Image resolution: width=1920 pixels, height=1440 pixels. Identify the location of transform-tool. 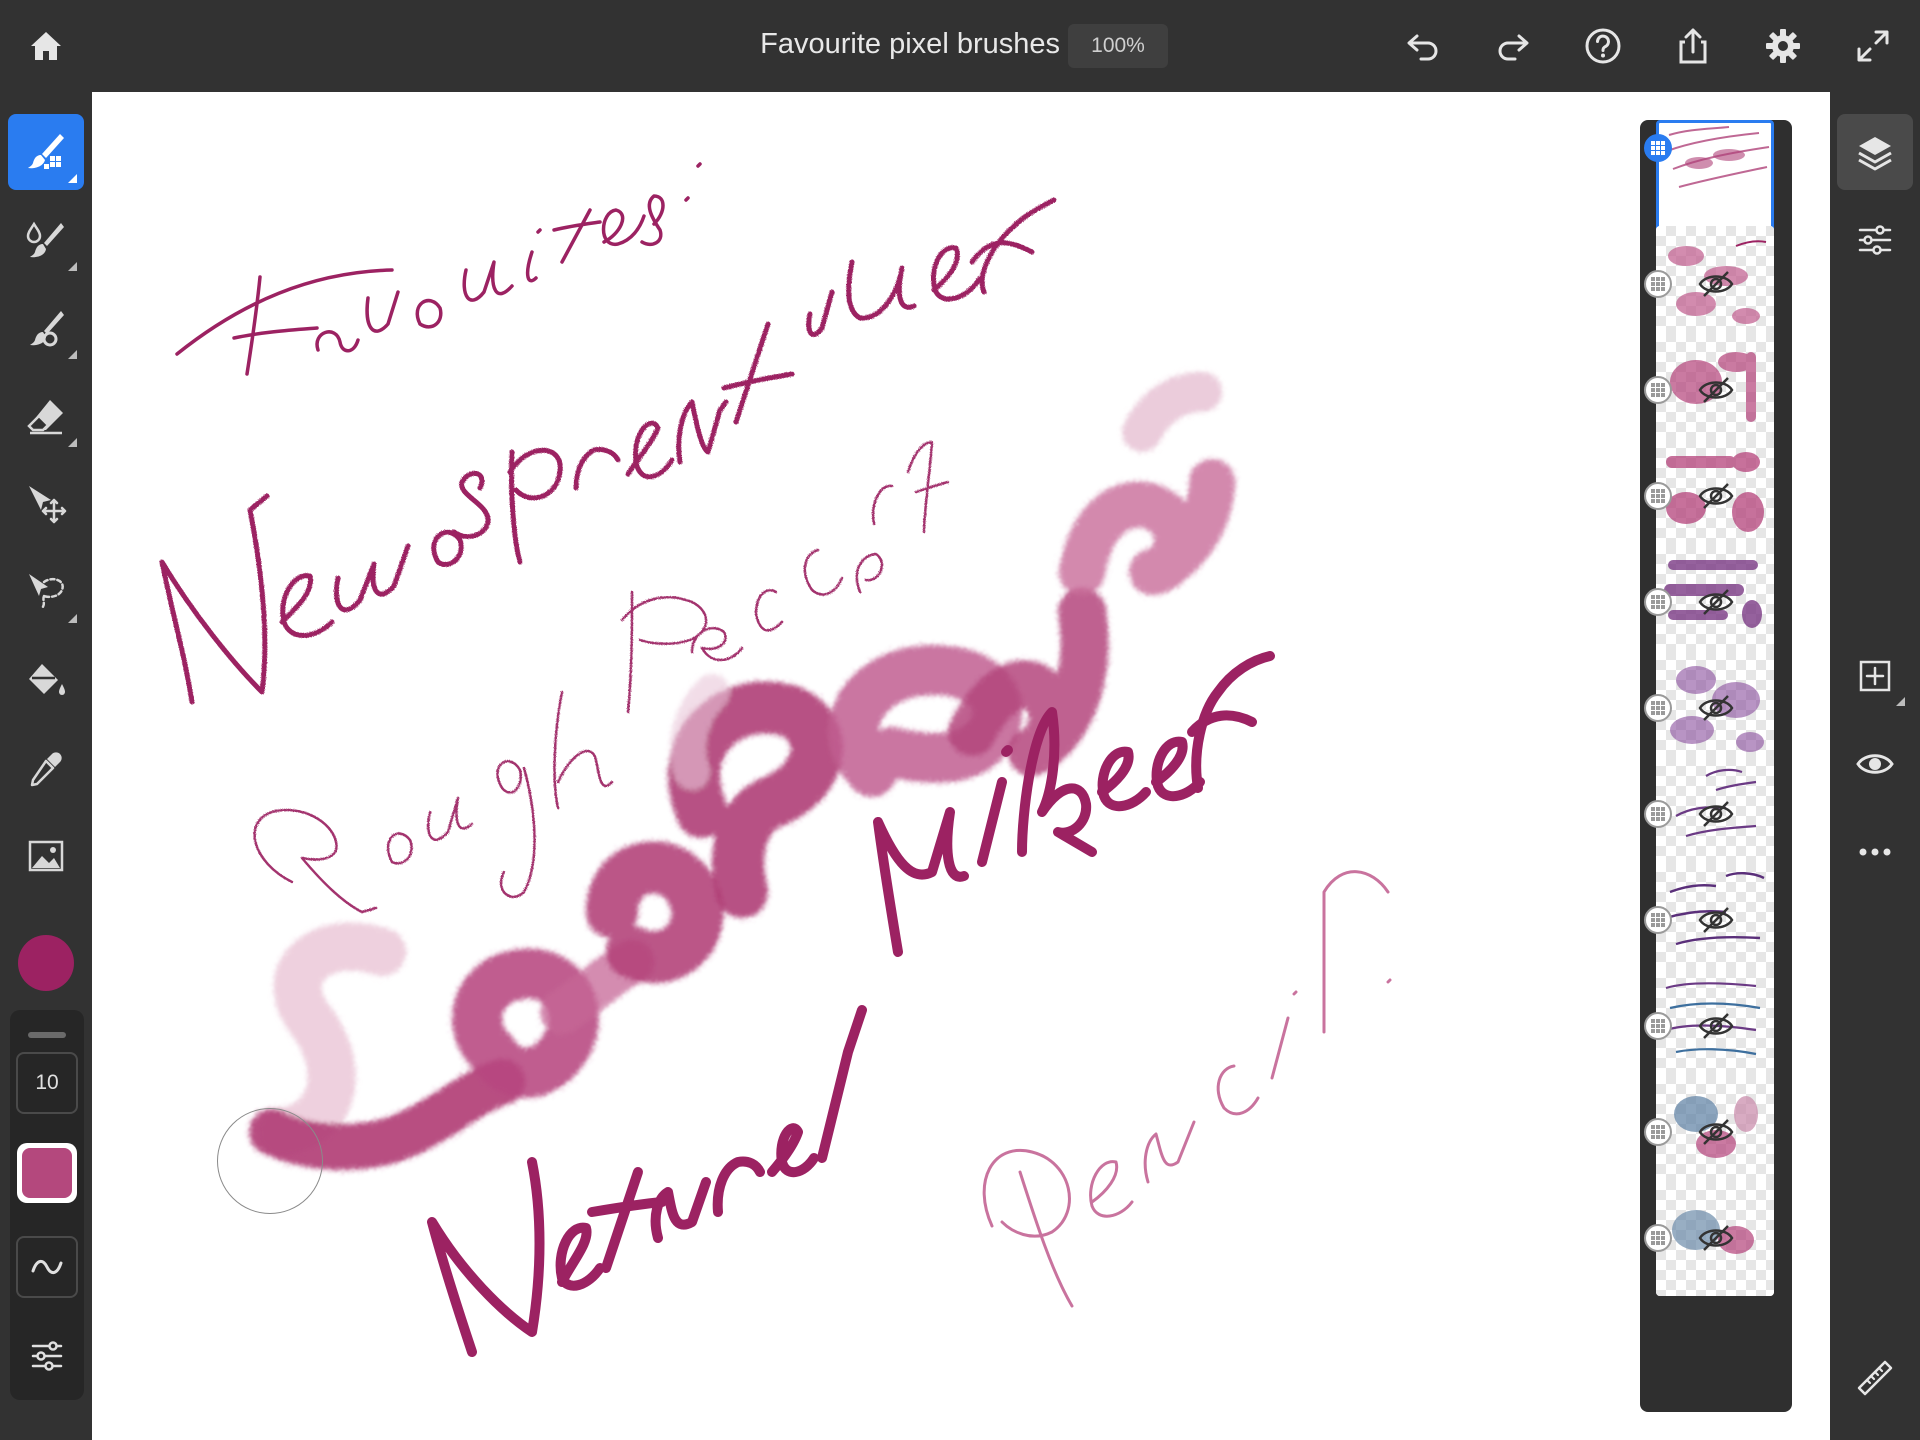
(46, 504).